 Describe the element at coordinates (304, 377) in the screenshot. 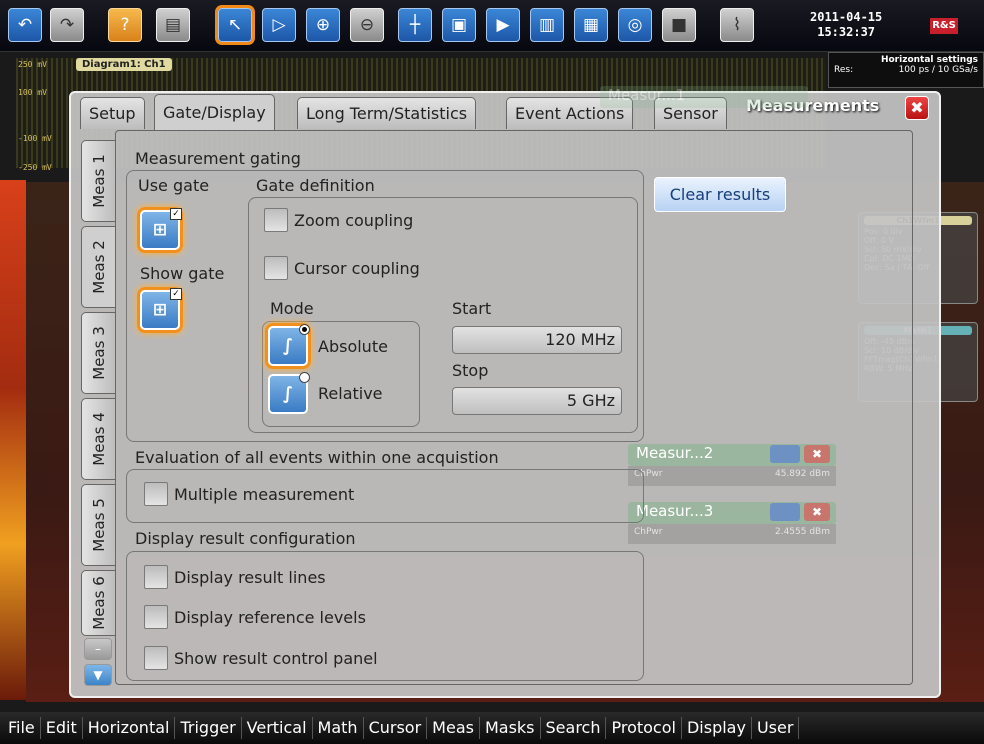

I see `radio-unselected-icon` at that location.